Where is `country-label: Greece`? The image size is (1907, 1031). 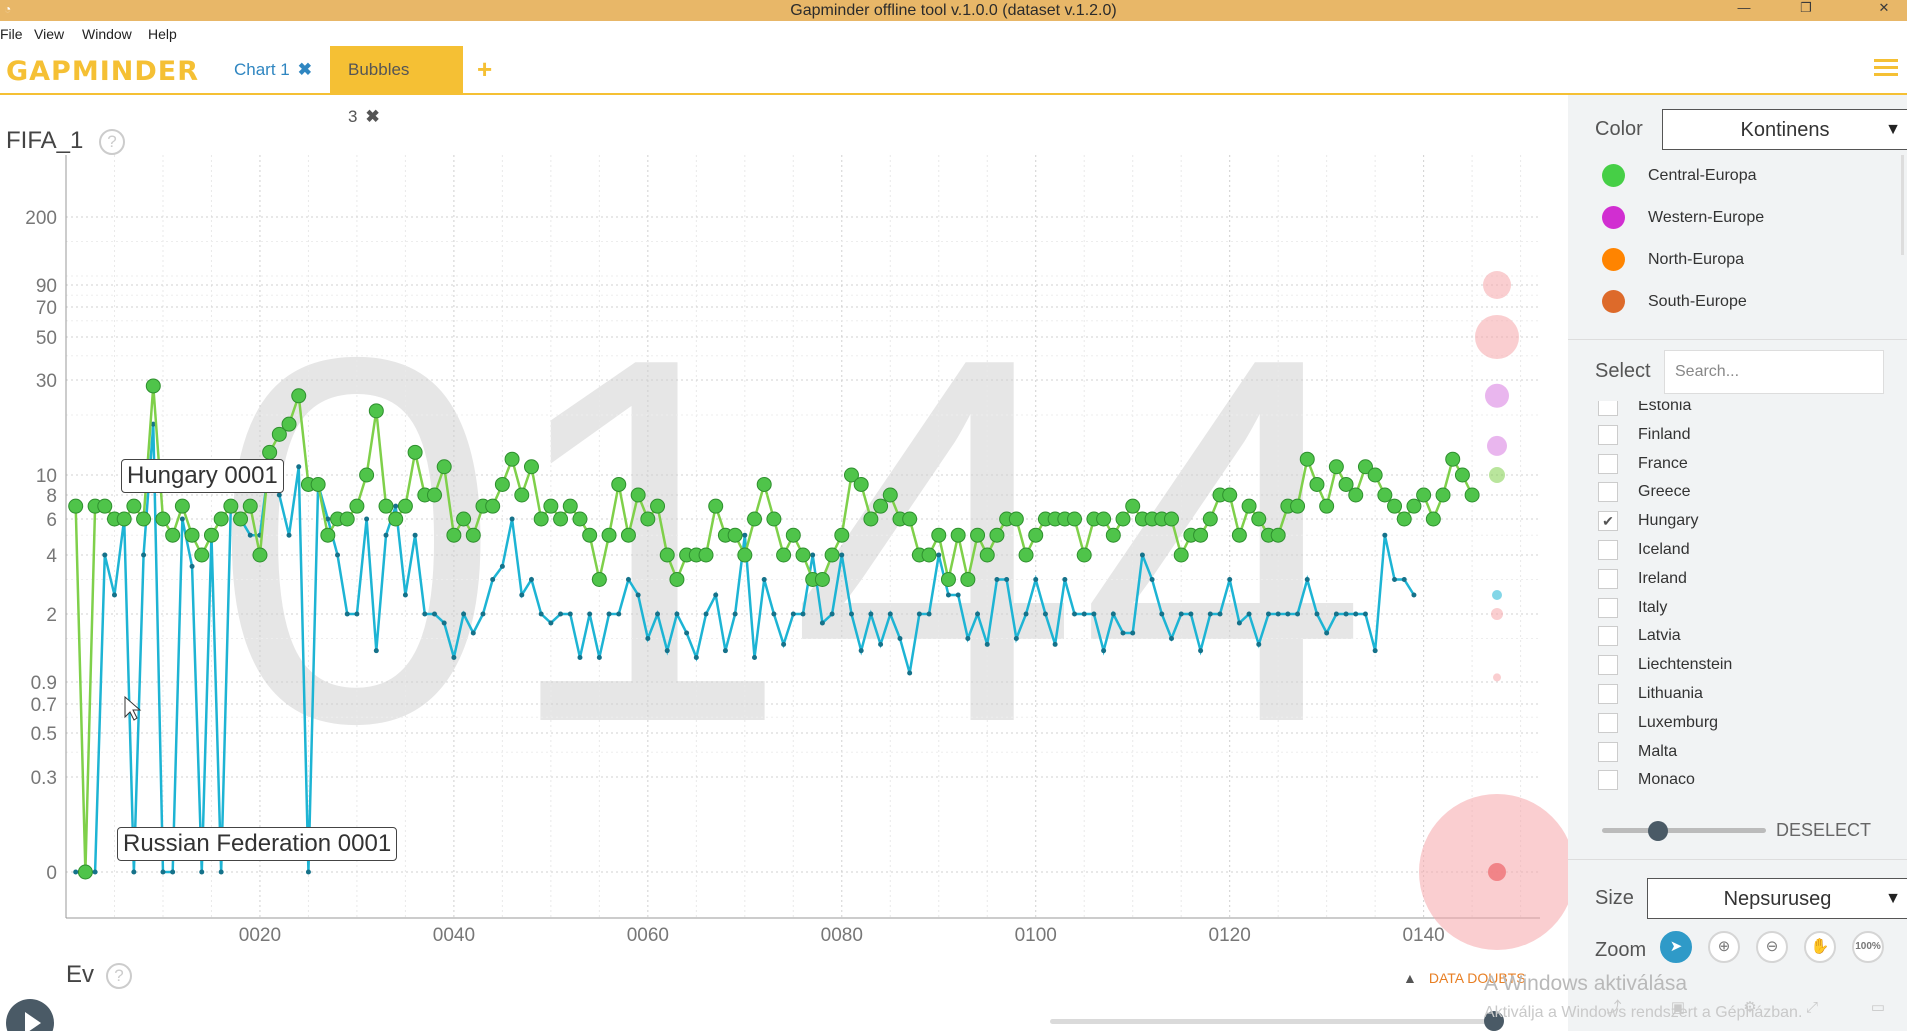 country-label: Greece is located at coordinates (1664, 492).